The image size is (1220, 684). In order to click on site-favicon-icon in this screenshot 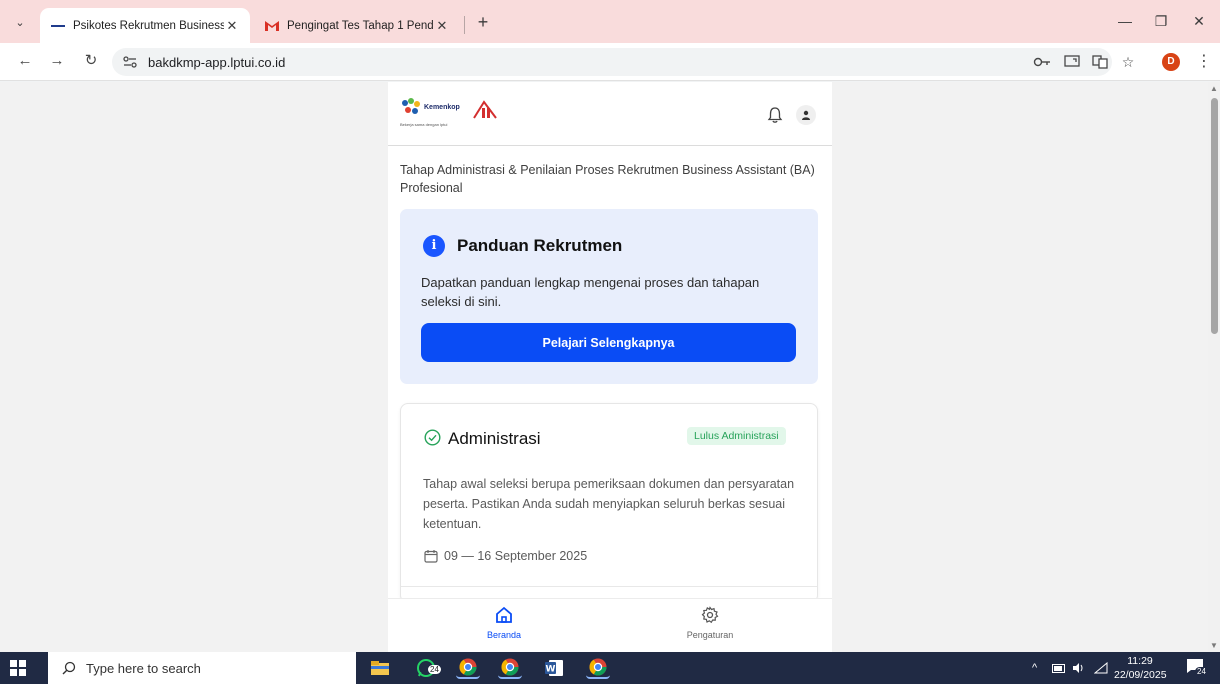, I will do `click(58, 26)`.